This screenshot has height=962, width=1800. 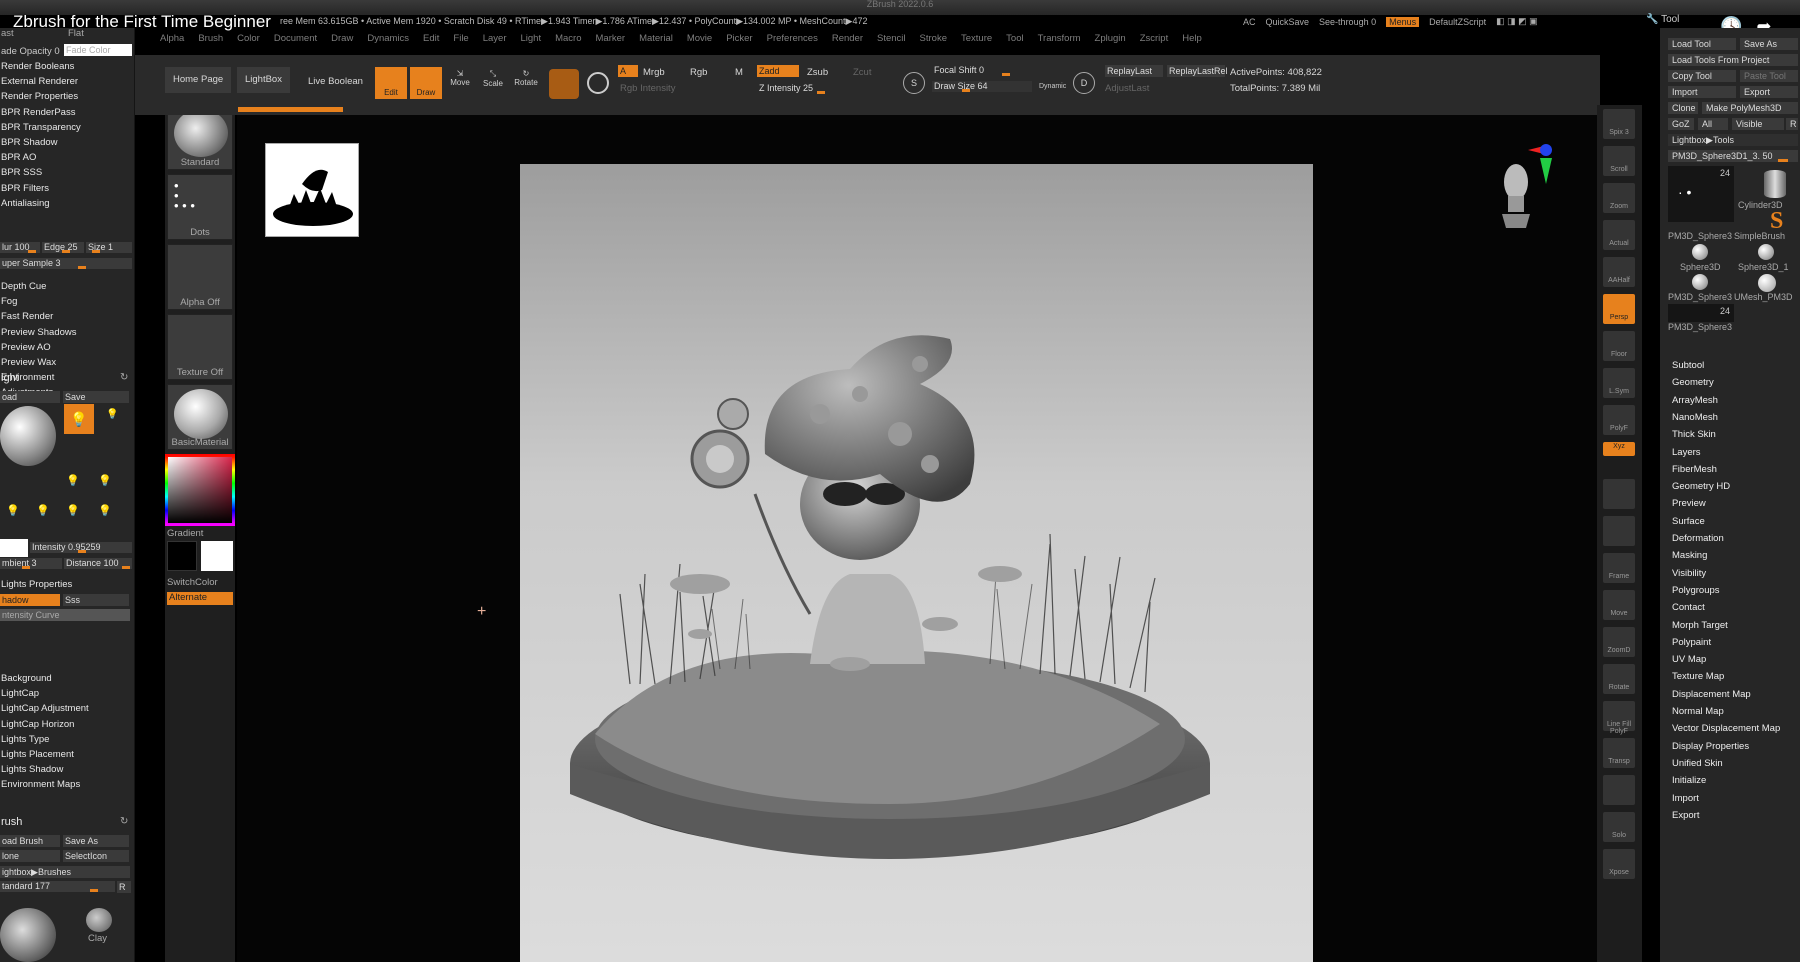 I want to click on menu-document: Document, so click(x=295, y=40).